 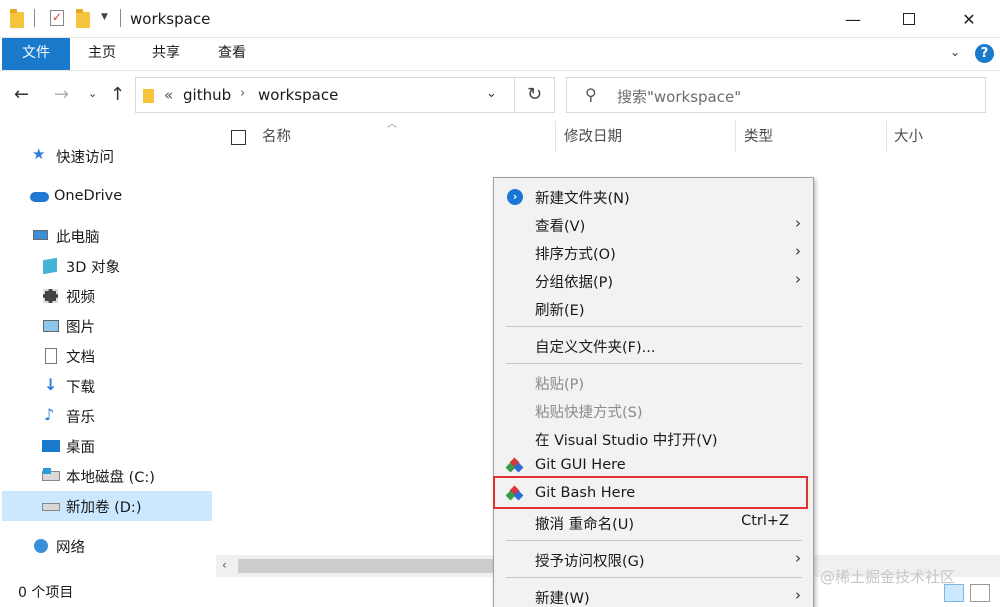 I want to click on menu-item-label: 刷新(E), so click(x=560, y=311).